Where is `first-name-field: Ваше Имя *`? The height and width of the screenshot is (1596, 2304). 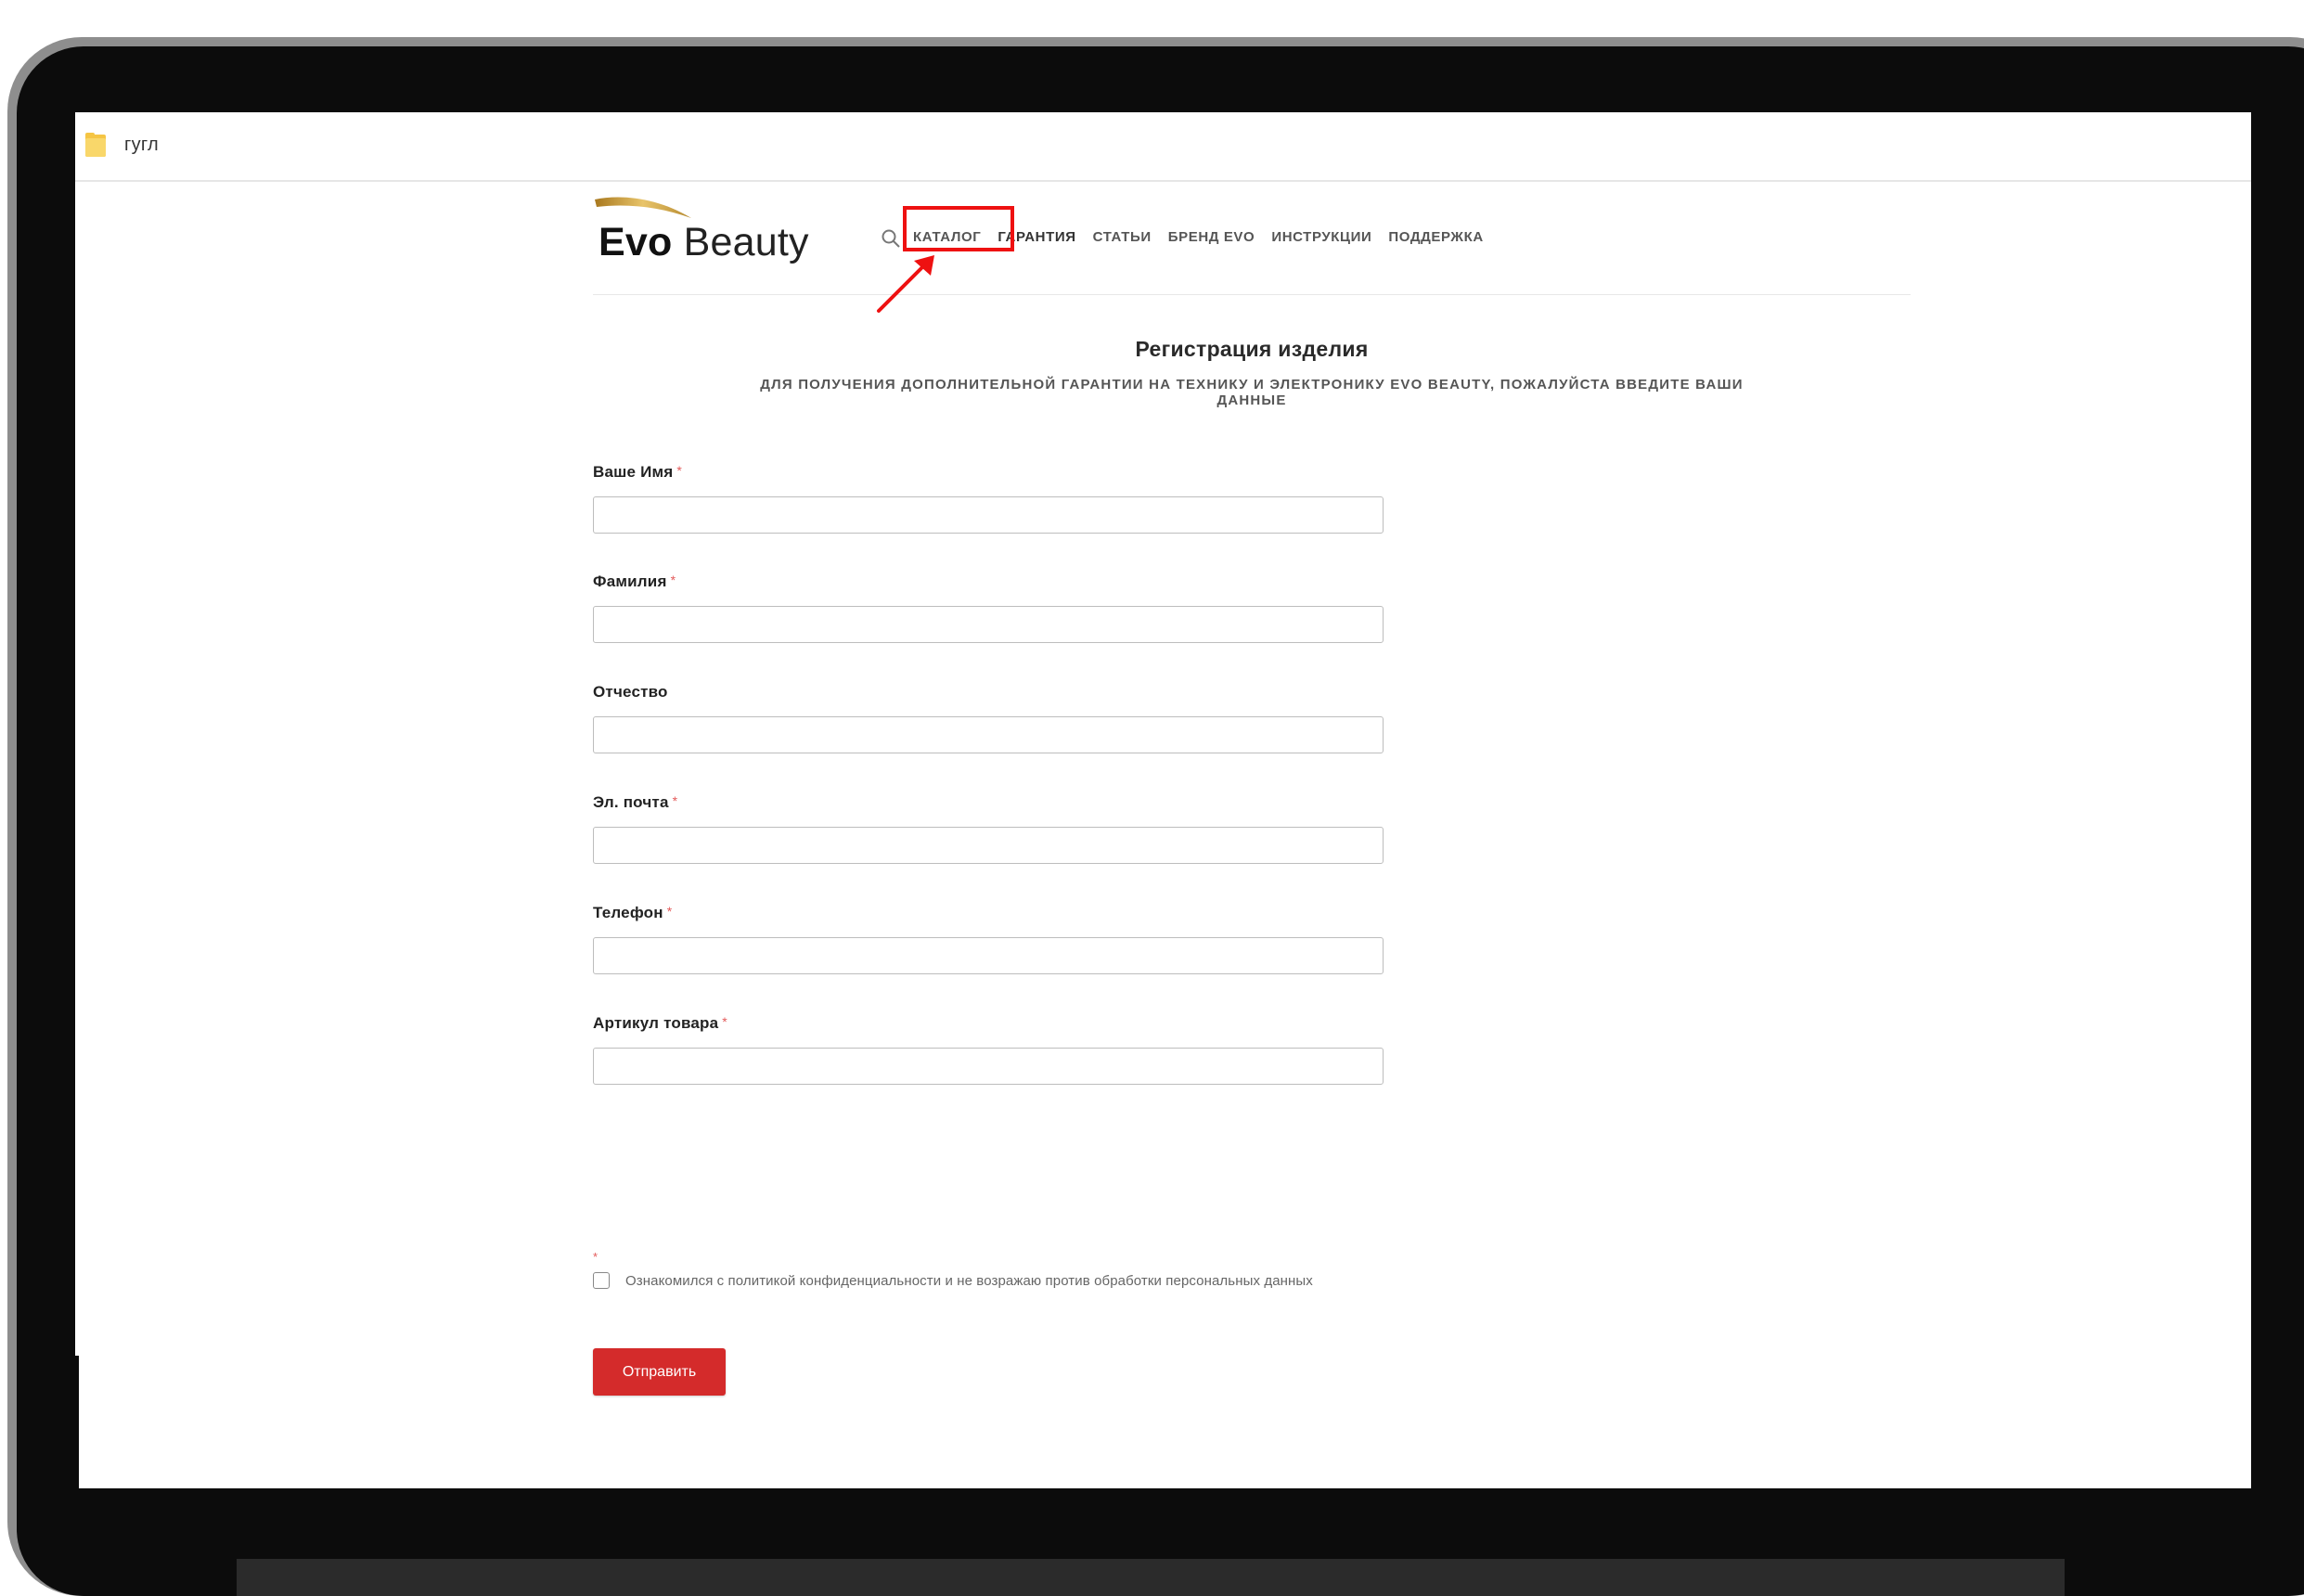
first-name-field: Ваше Имя * is located at coordinates (988, 499).